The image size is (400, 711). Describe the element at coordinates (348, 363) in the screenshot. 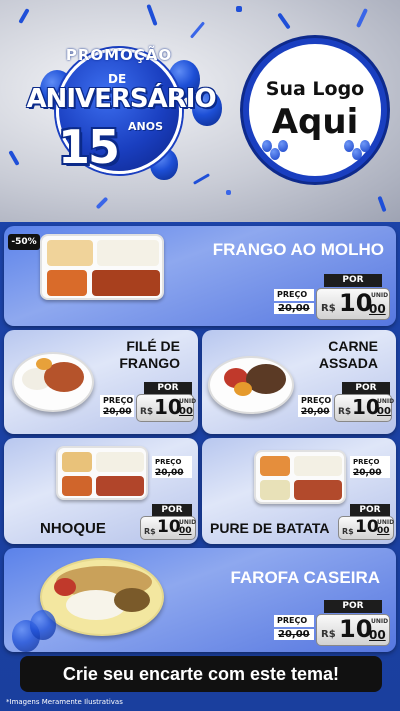

I see `product-name-line-2: ASSADA` at that location.